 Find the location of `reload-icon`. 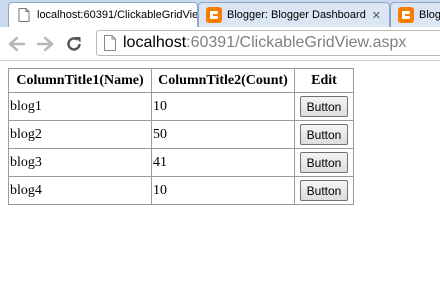

reload-icon is located at coordinates (74, 44).